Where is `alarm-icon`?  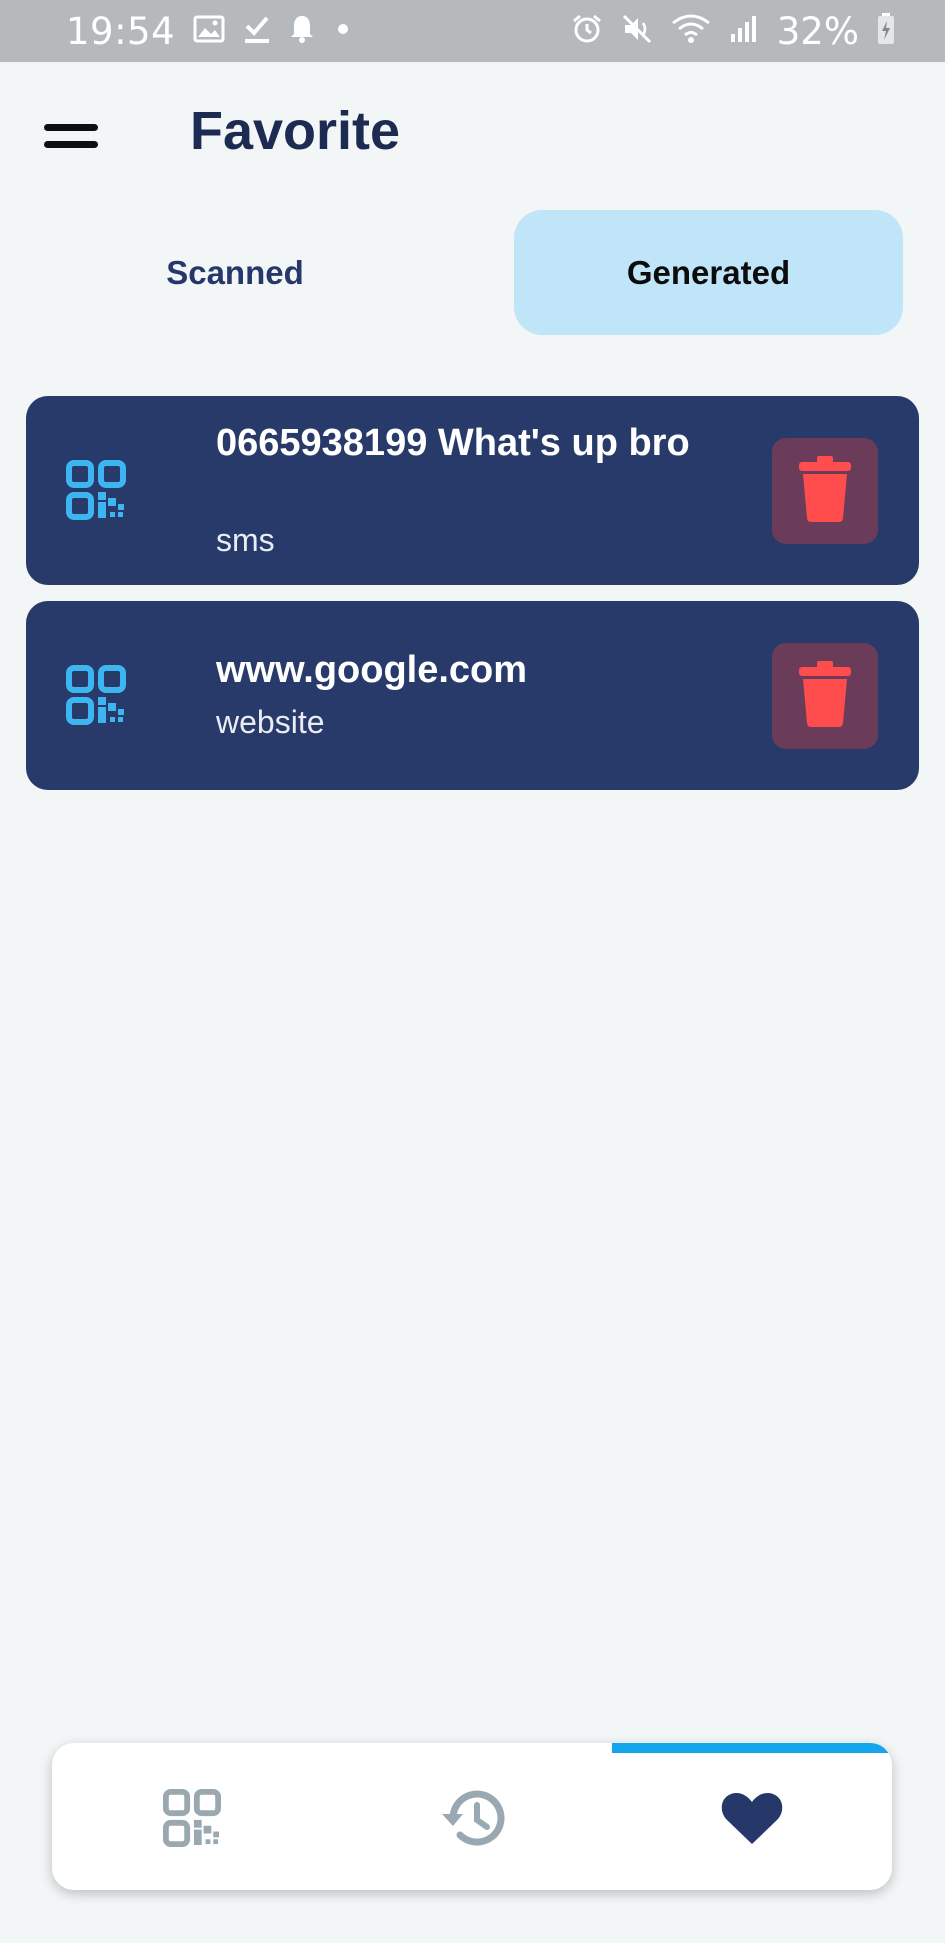 alarm-icon is located at coordinates (587, 31).